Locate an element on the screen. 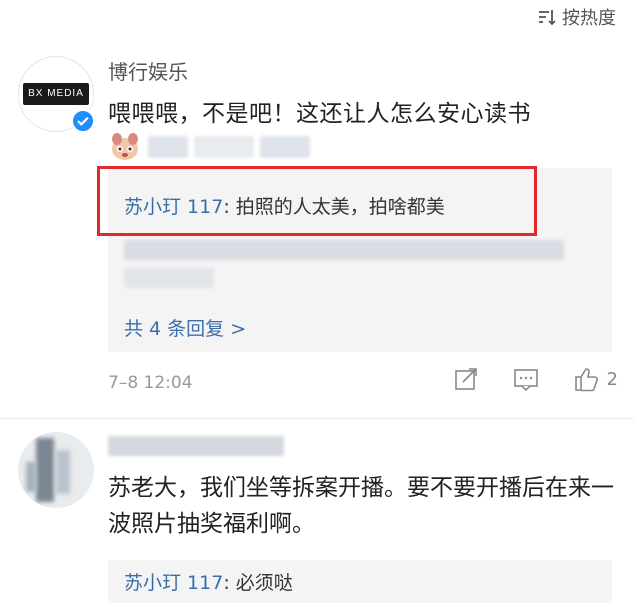  verified-icon is located at coordinates (83, 121).